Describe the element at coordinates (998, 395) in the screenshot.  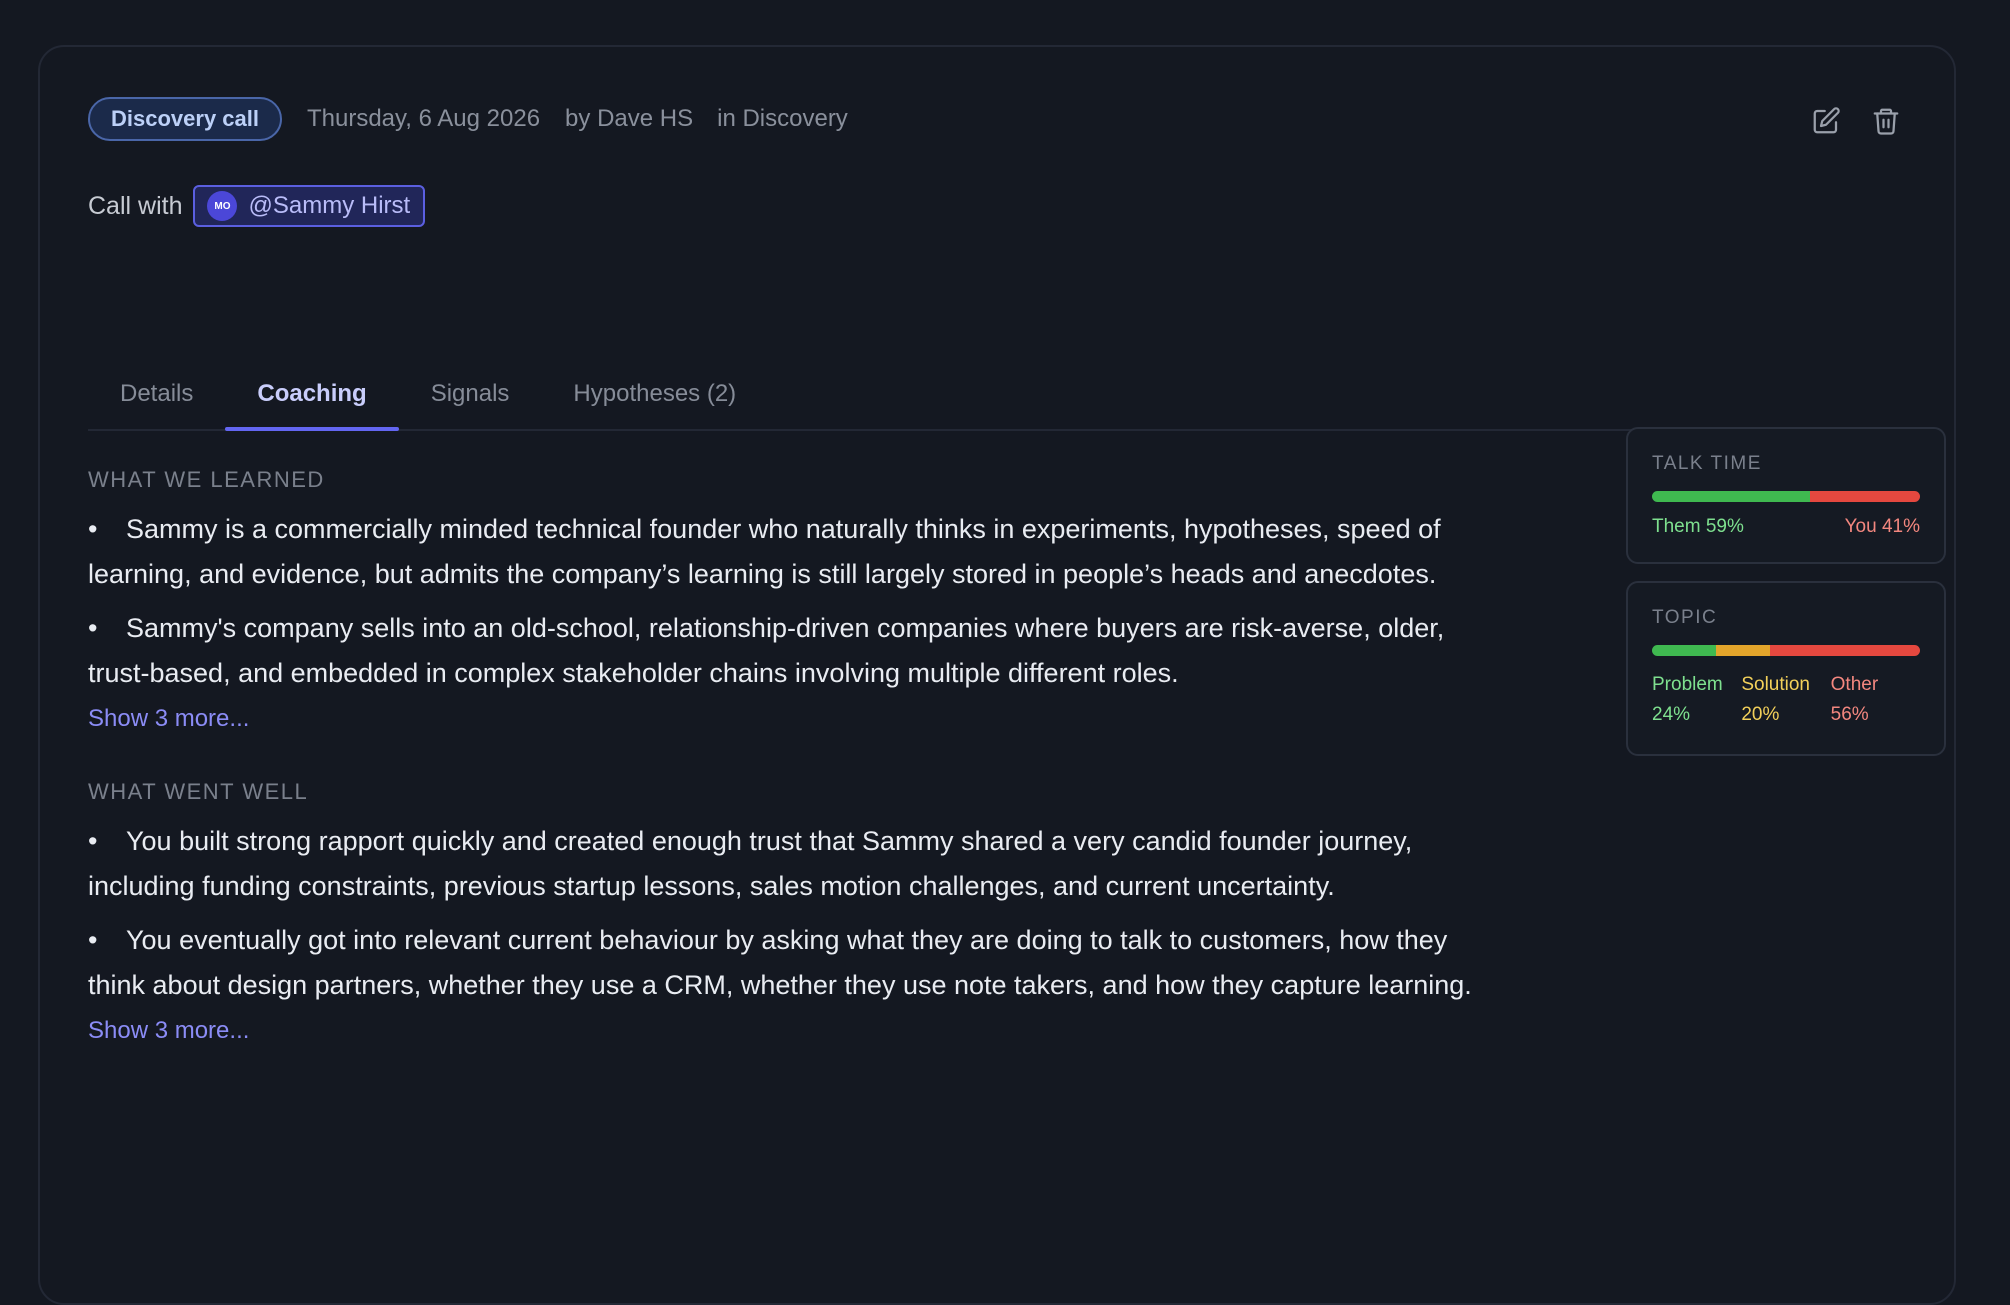
I see `tab-bar: Details Coaching Signals Hypotheses (2)` at that location.